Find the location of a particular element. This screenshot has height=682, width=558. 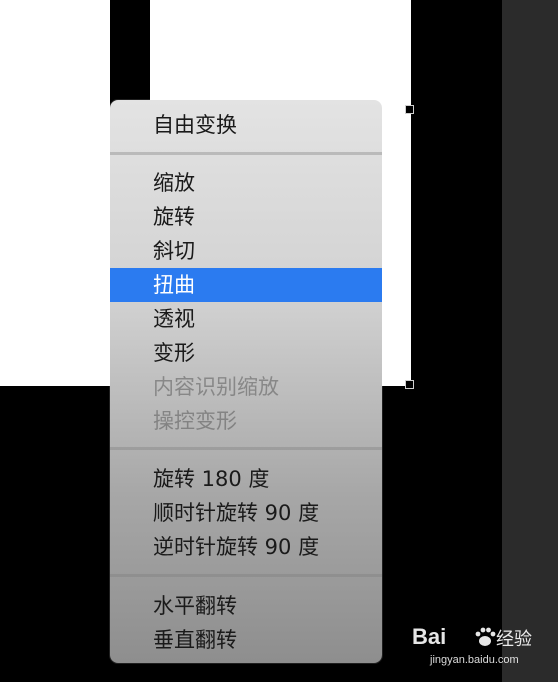

menu-item-content-aware-scale: 内容识别缩放 is located at coordinates (216, 387).